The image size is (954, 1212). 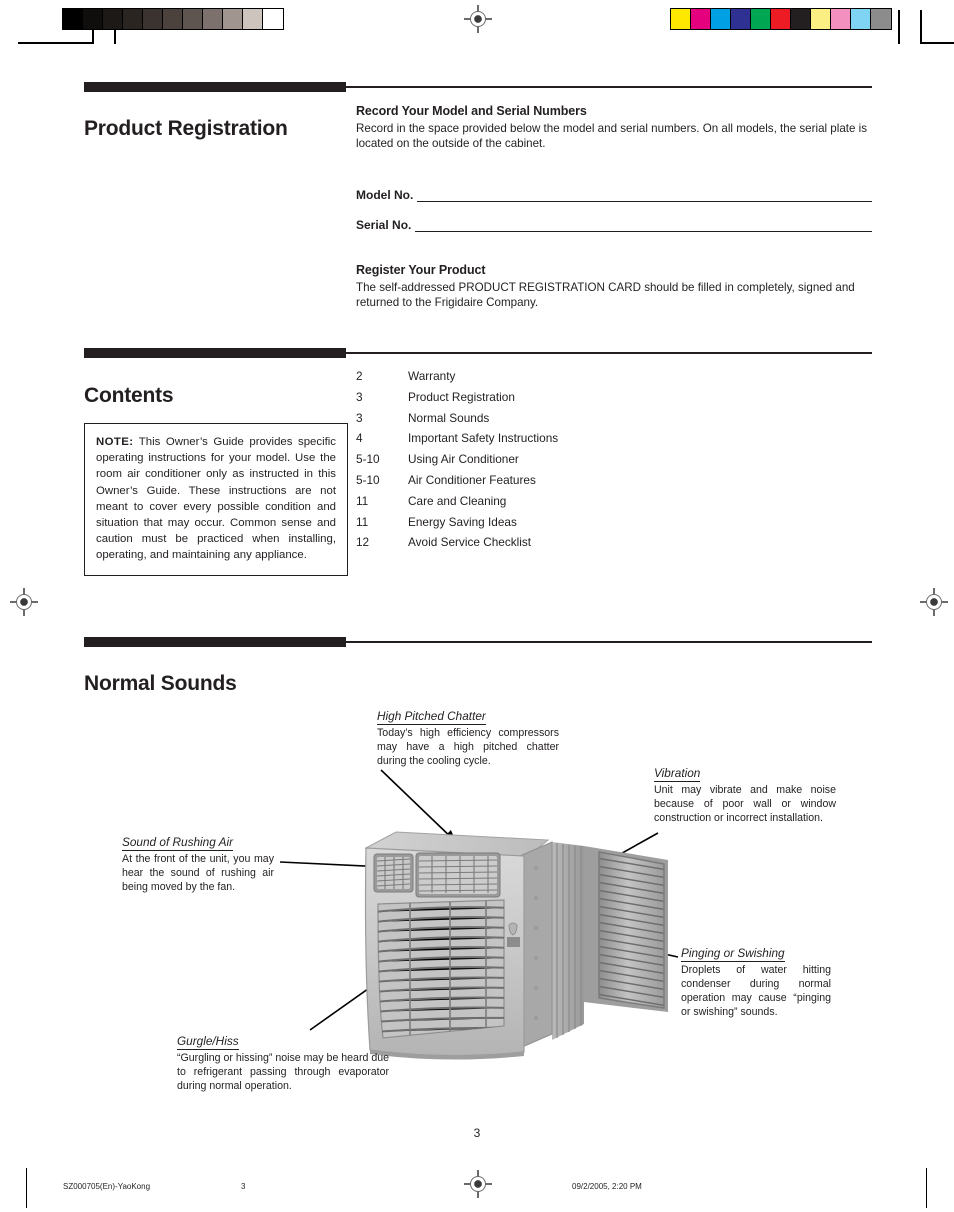 I want to click on serial-number-field-row: Serial No., so click(x=614, y=225).